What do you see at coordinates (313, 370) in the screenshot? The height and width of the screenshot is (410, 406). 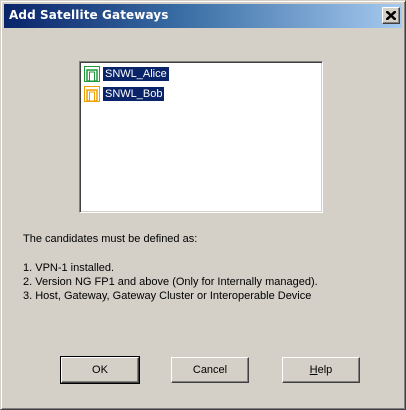 I see `help-button-mnemonic: H` at bounding box center [313, 370].